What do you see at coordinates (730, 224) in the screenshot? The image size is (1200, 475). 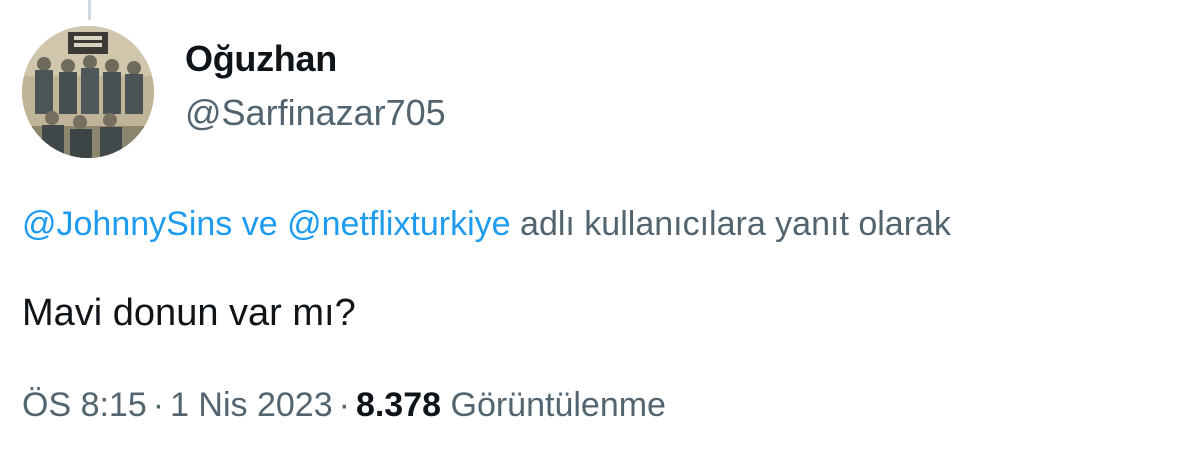 I see `reply-context-suffix: adlı kullanıcılara yanıt olarak` at bounding box center [730, 224].